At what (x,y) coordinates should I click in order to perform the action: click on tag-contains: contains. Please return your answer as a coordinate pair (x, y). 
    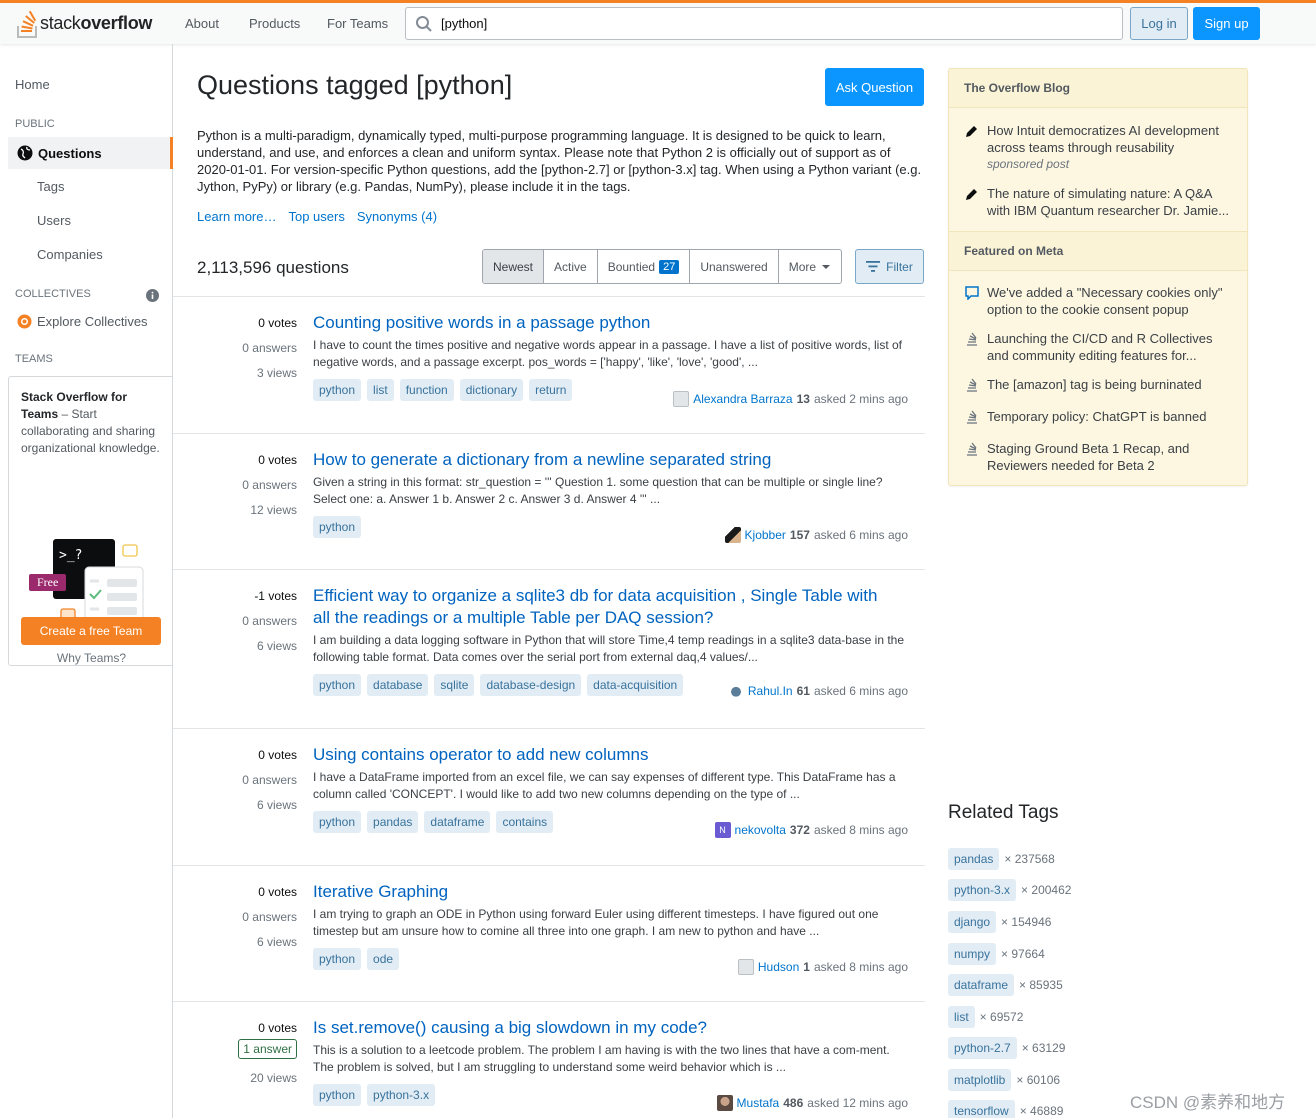
    Looking at the image, I should click on (525, 822).